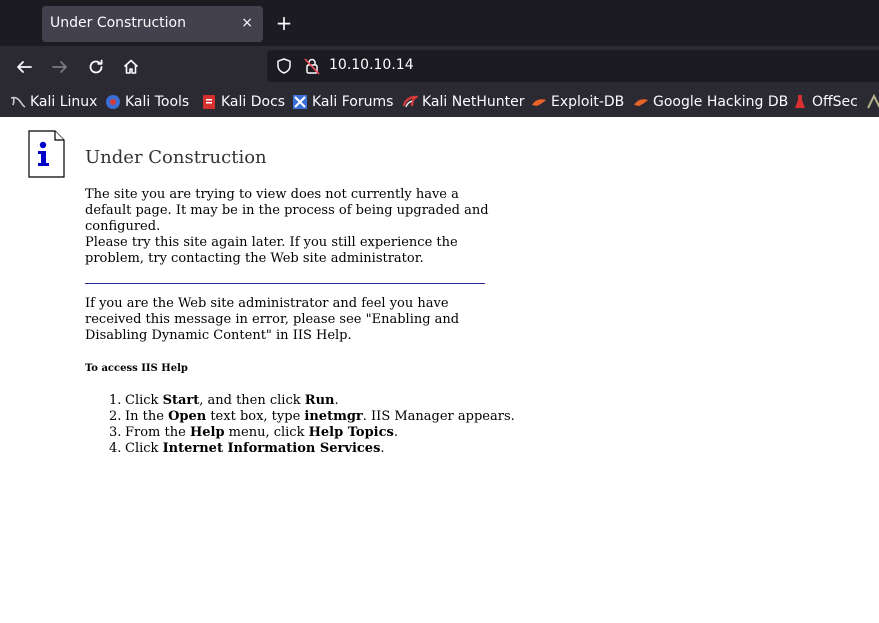  Describe the element at coordinates (255, 416) in the screenshot. I see `step-text: text box, type` at that location.